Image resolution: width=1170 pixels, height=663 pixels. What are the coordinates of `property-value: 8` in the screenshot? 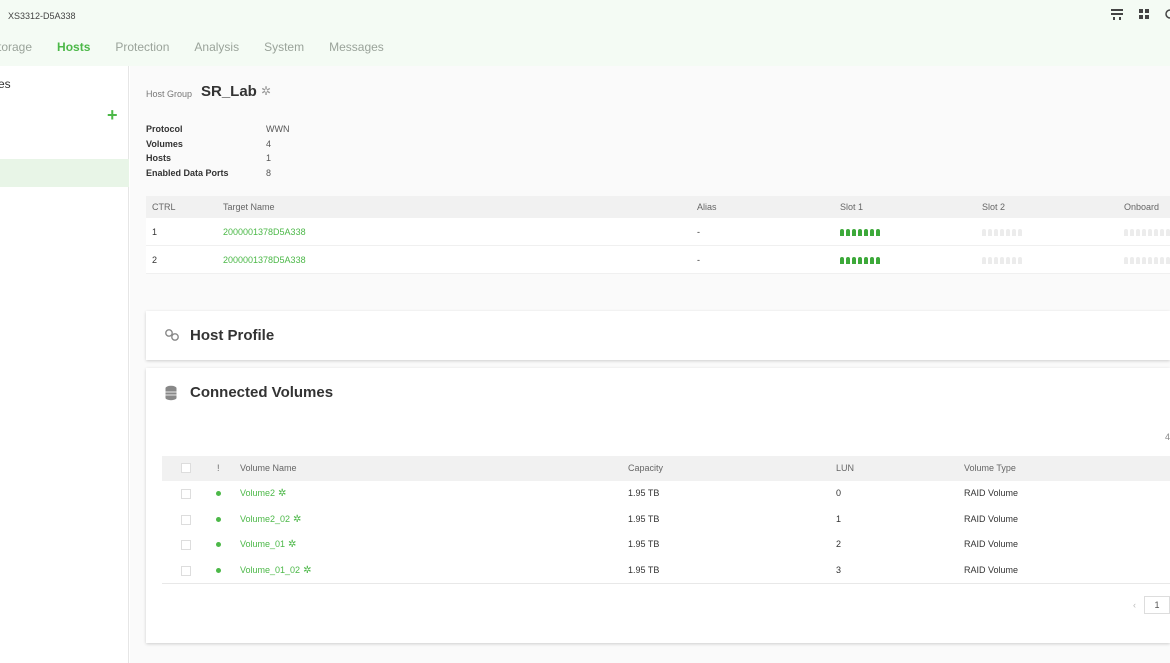 It's located at (269, 172).